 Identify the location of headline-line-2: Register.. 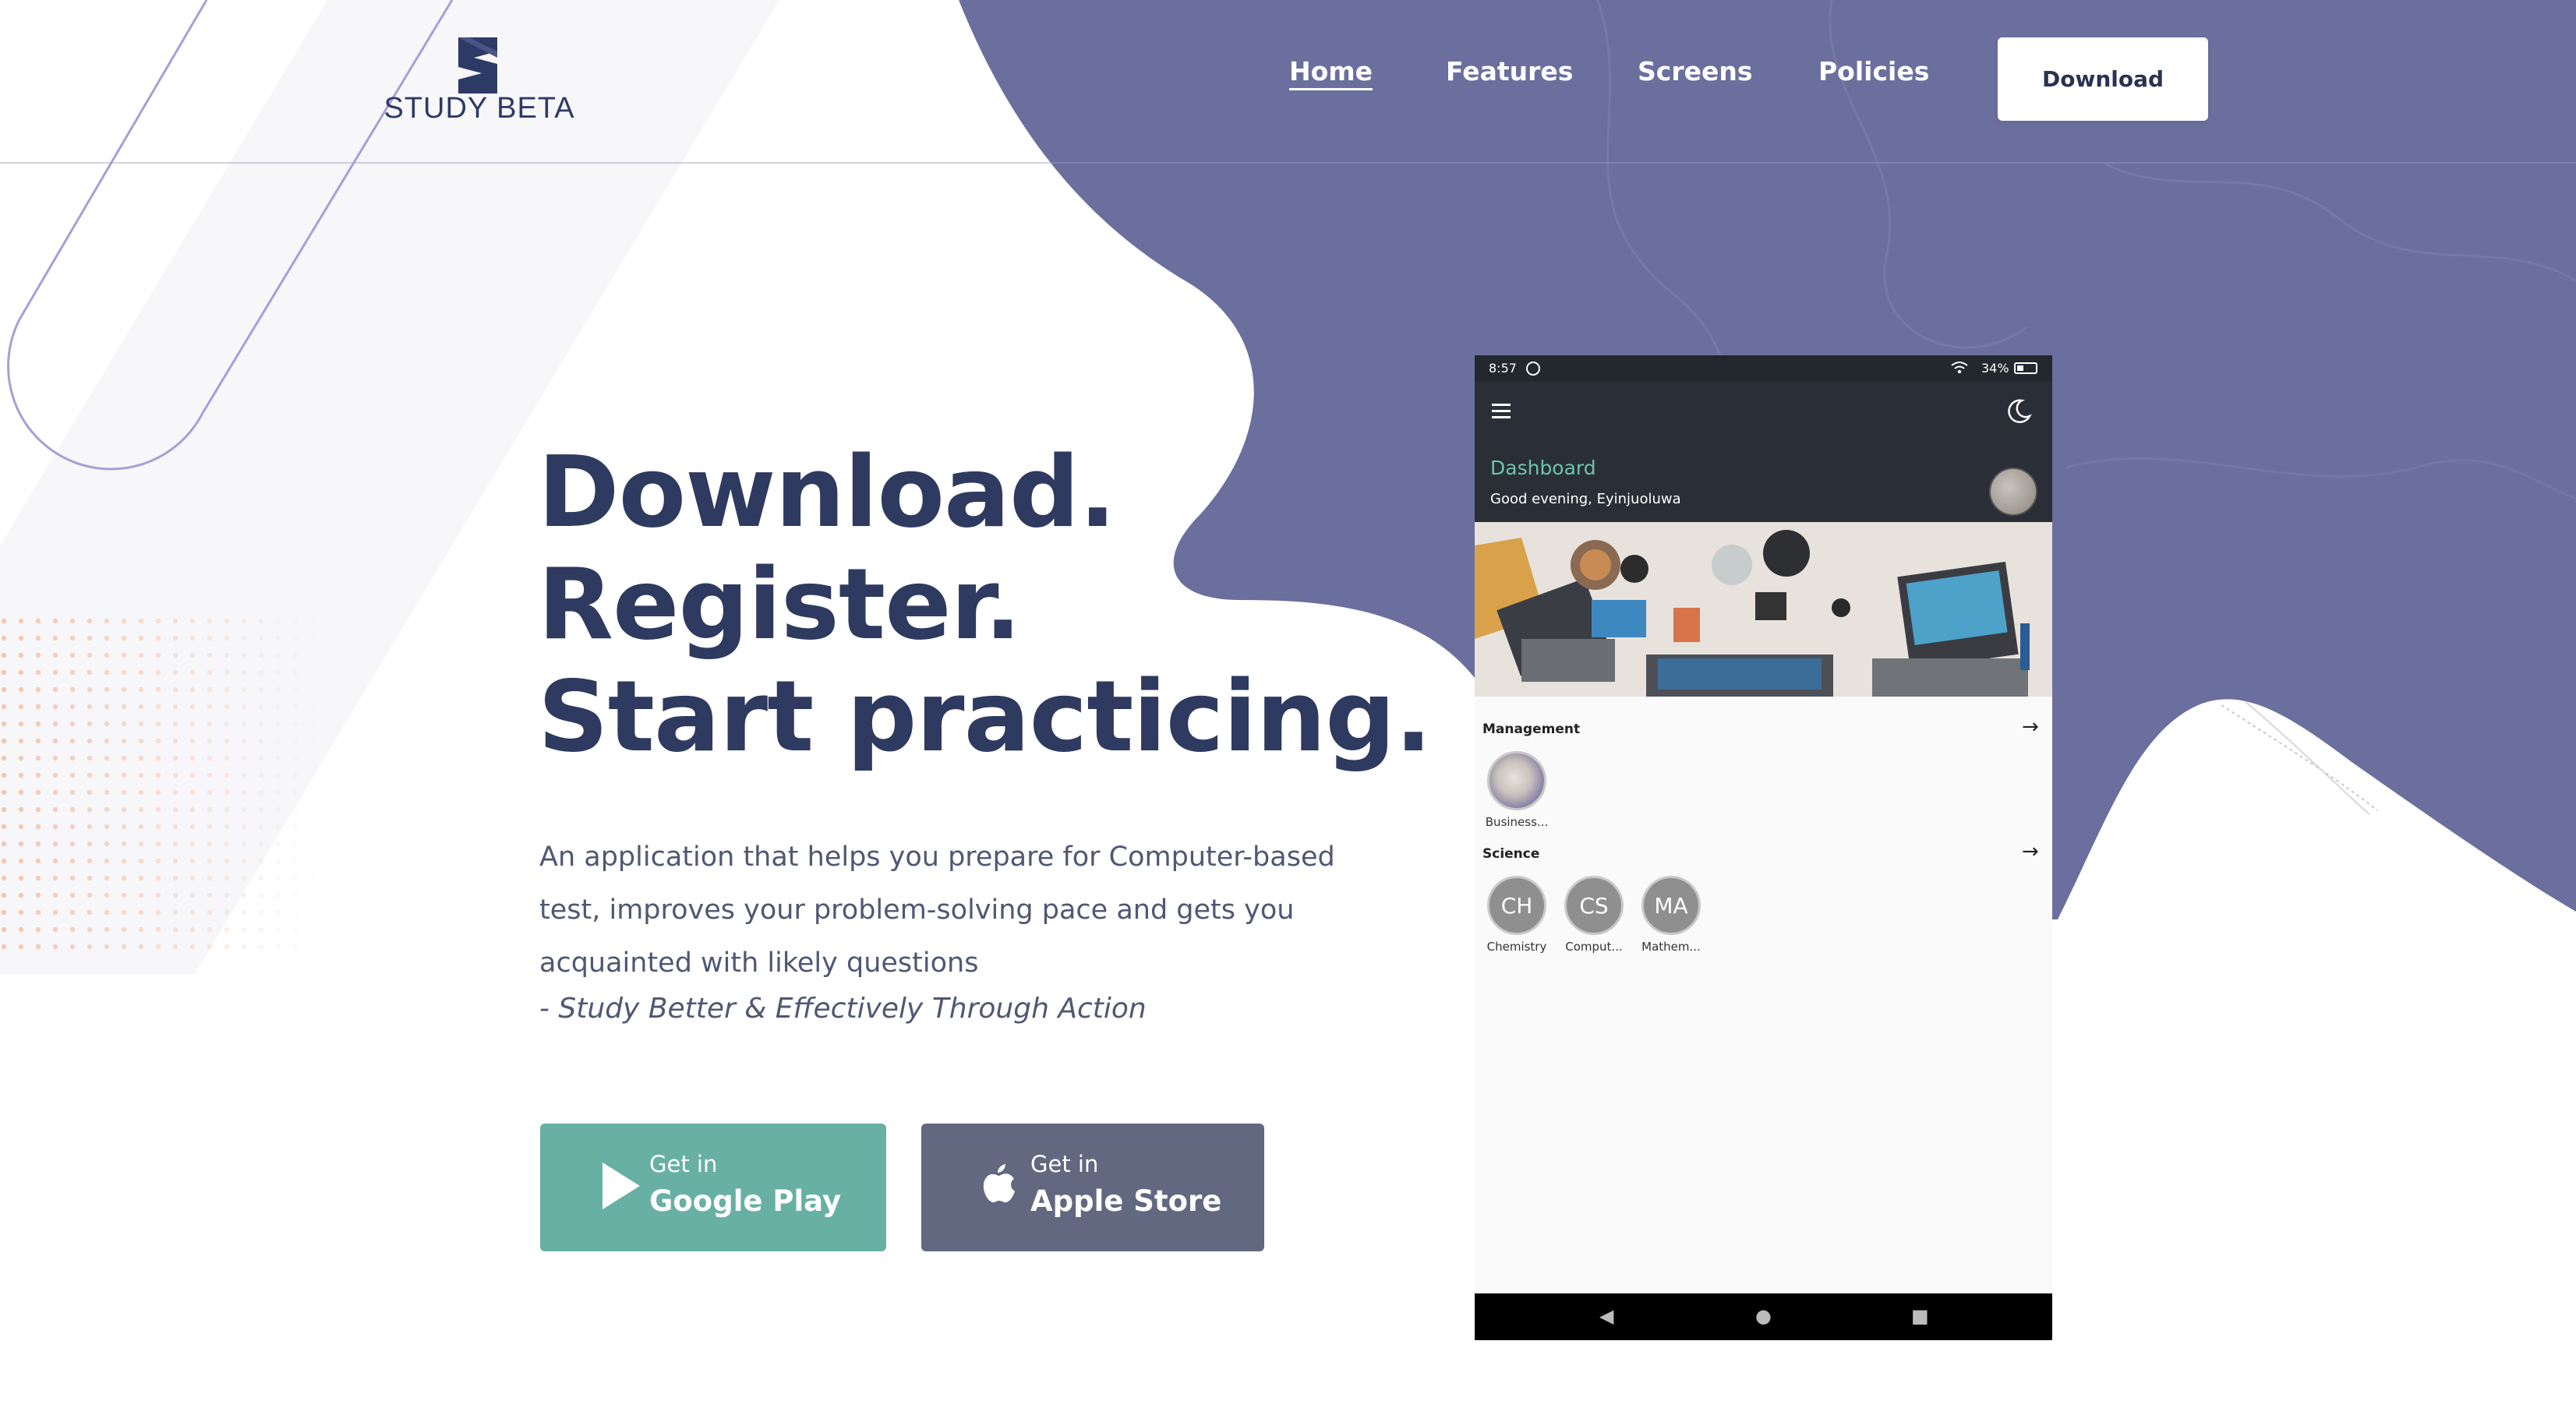
(780, 604).